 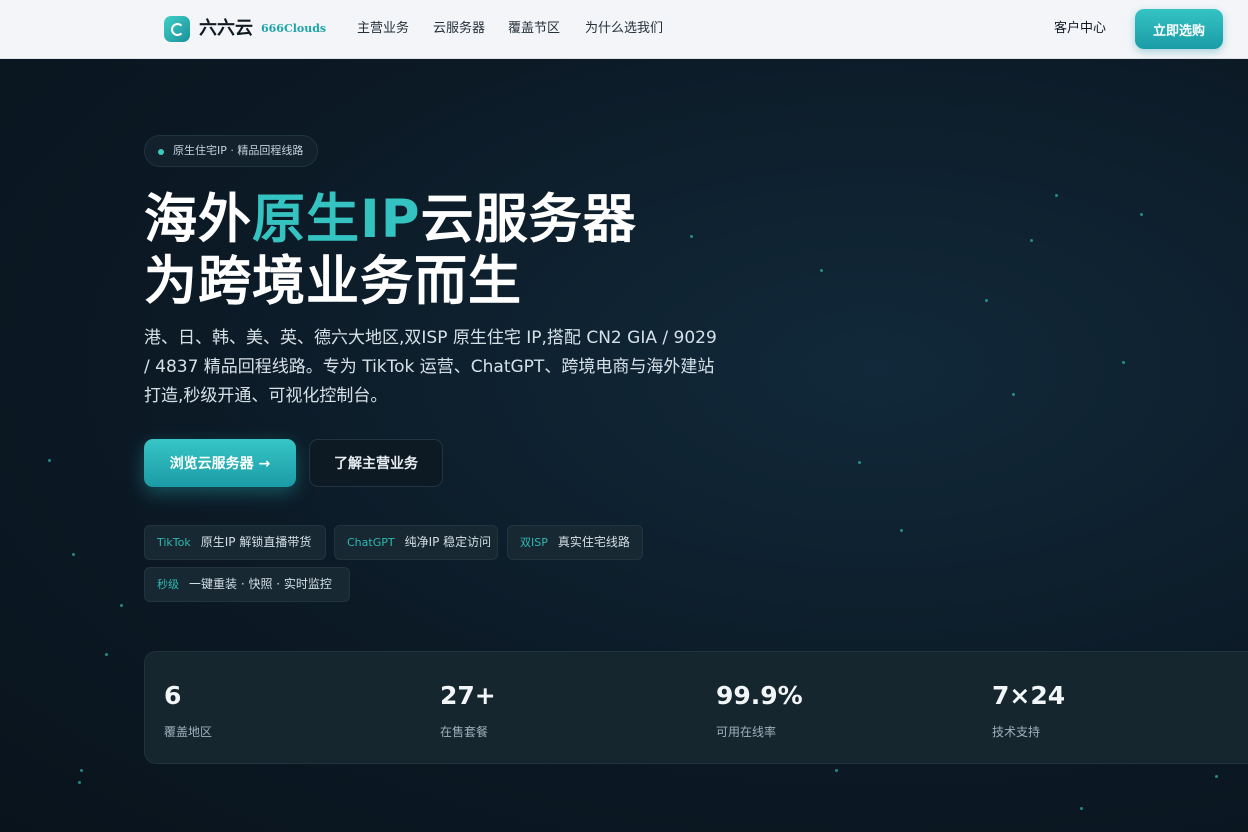 What do you see at coordinates (238, 150) in the screenshot?
I see `hero-tag-text: 原生住宅IP · 精品回程线路` at bounding box center [238, 150].